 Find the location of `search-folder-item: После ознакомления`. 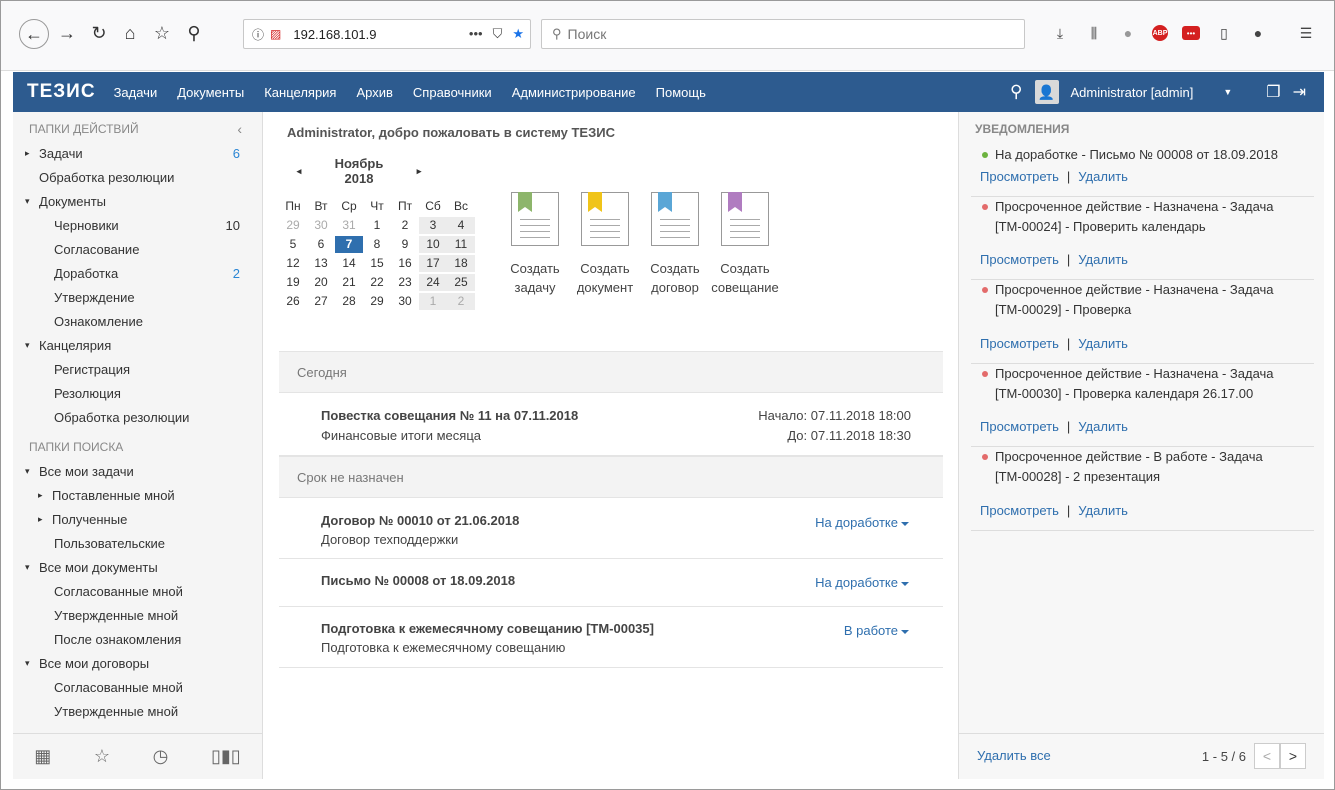

search-folder-item: После ознакомления is located at coordinates (137, 639).